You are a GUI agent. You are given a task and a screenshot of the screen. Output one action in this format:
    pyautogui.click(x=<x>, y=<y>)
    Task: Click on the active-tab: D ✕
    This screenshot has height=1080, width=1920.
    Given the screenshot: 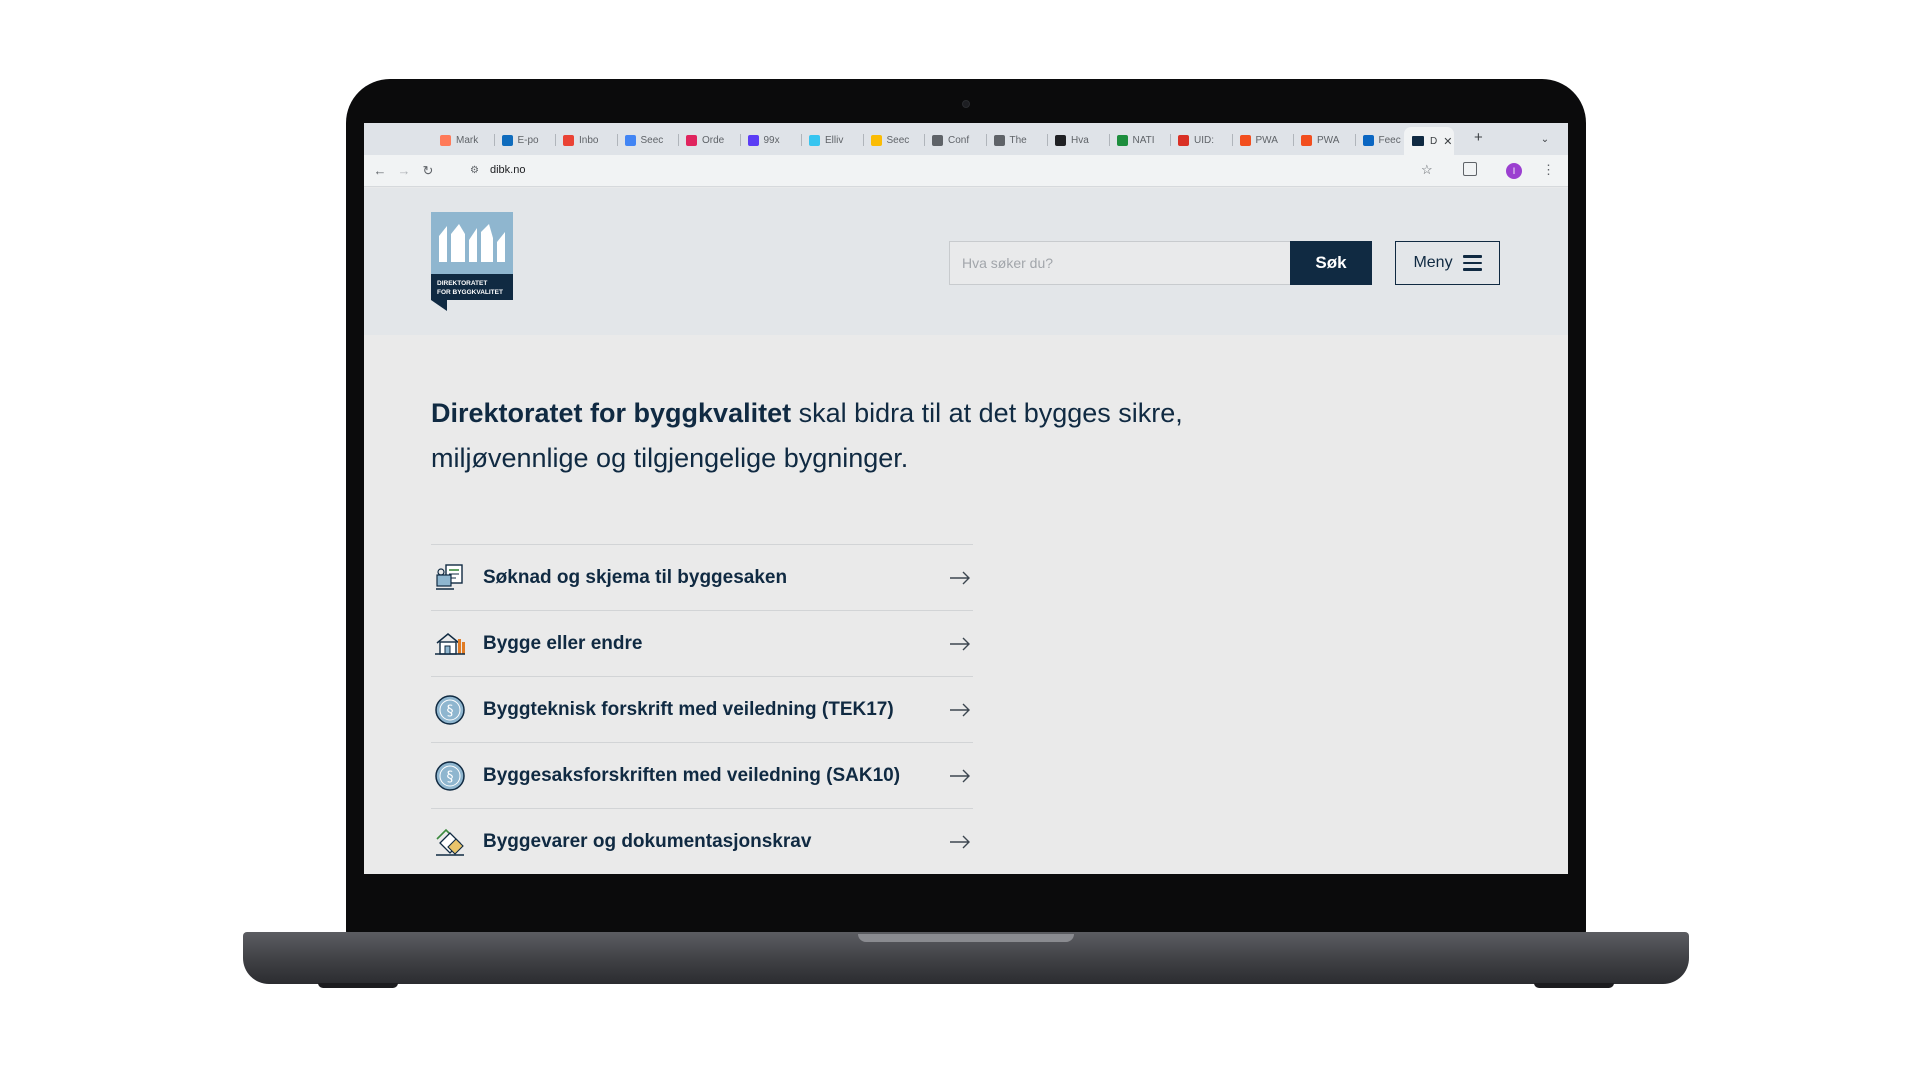 What is the action you would take?
    pyautogui.click(x=1429, y=141)
    